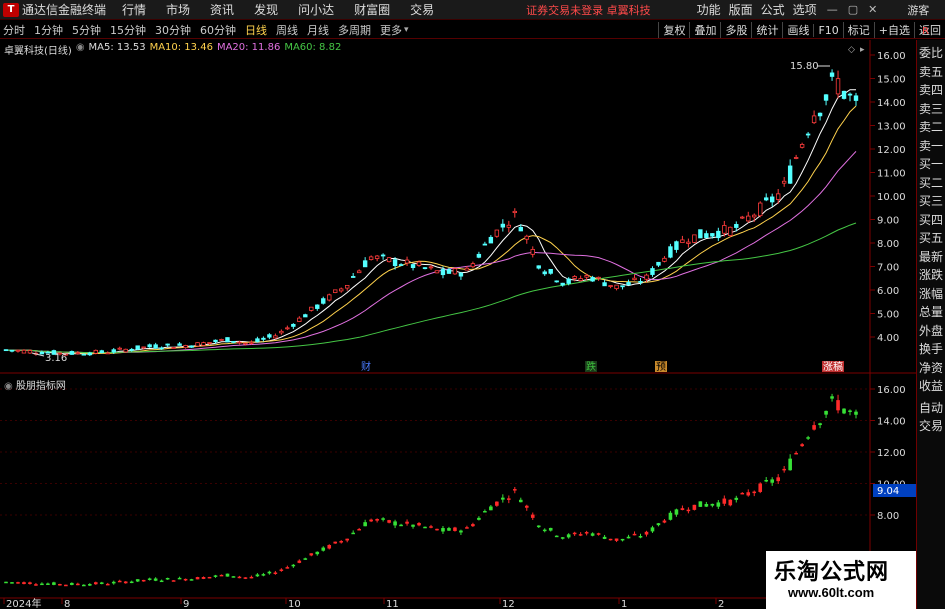 This screenshot has height=609, width=945. What do you see at coordinates (891, 197) in the screenshot?
I see `main-y-label: 10.00` at bounding box center [891, 197].